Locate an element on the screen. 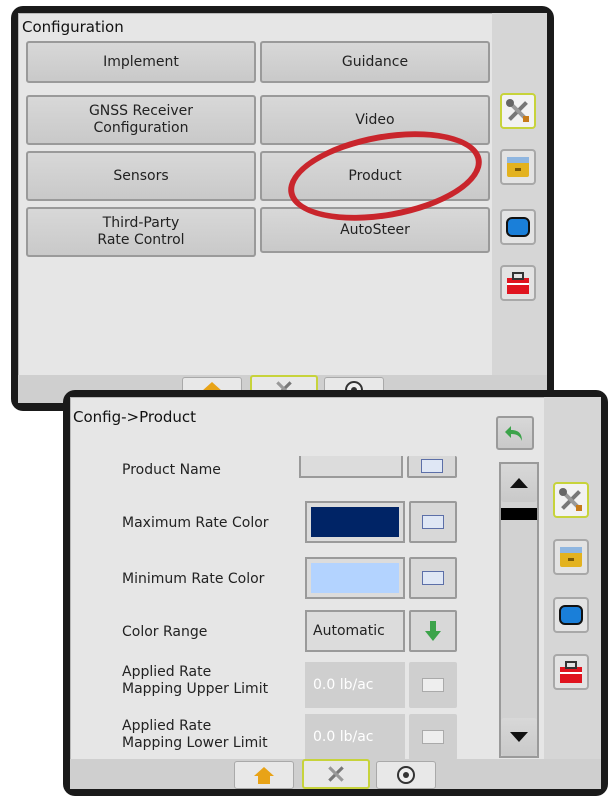 This screenshot has width=610, height=796. product-name-field is located at coordinates (351, 467).